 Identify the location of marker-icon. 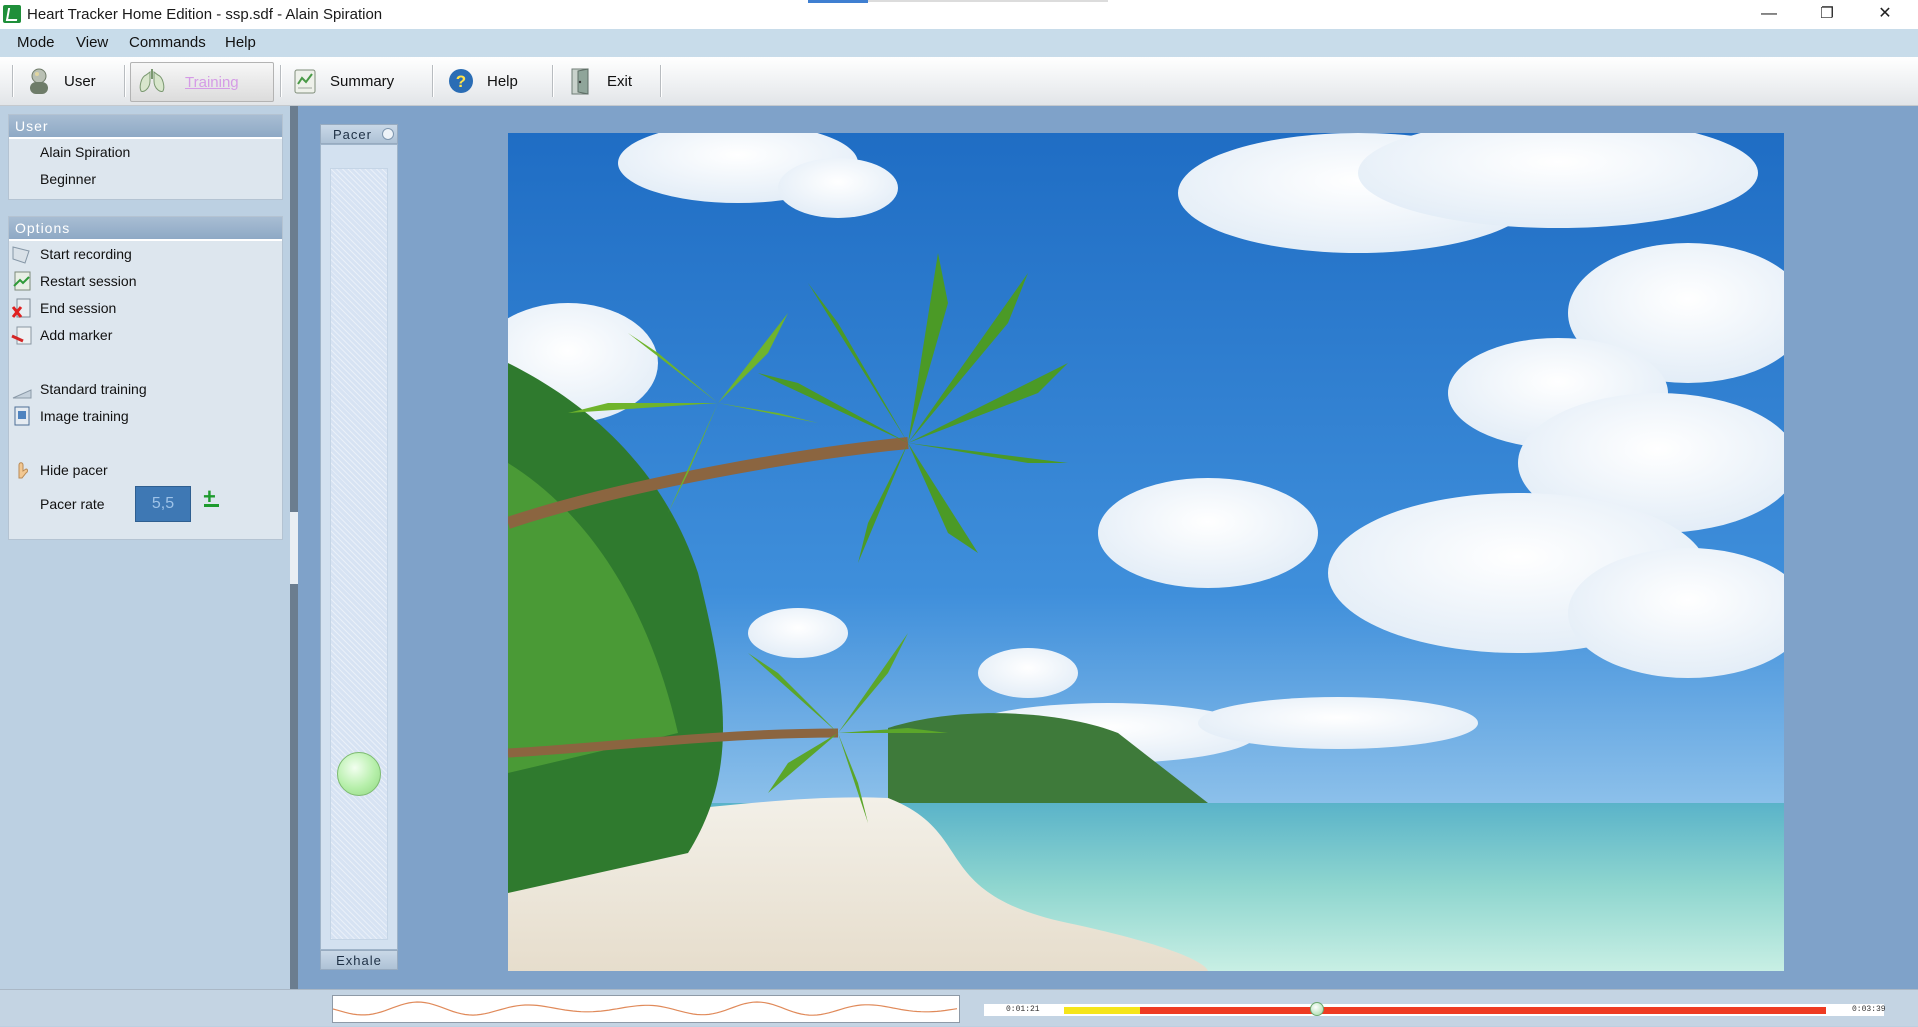
(21, 335).